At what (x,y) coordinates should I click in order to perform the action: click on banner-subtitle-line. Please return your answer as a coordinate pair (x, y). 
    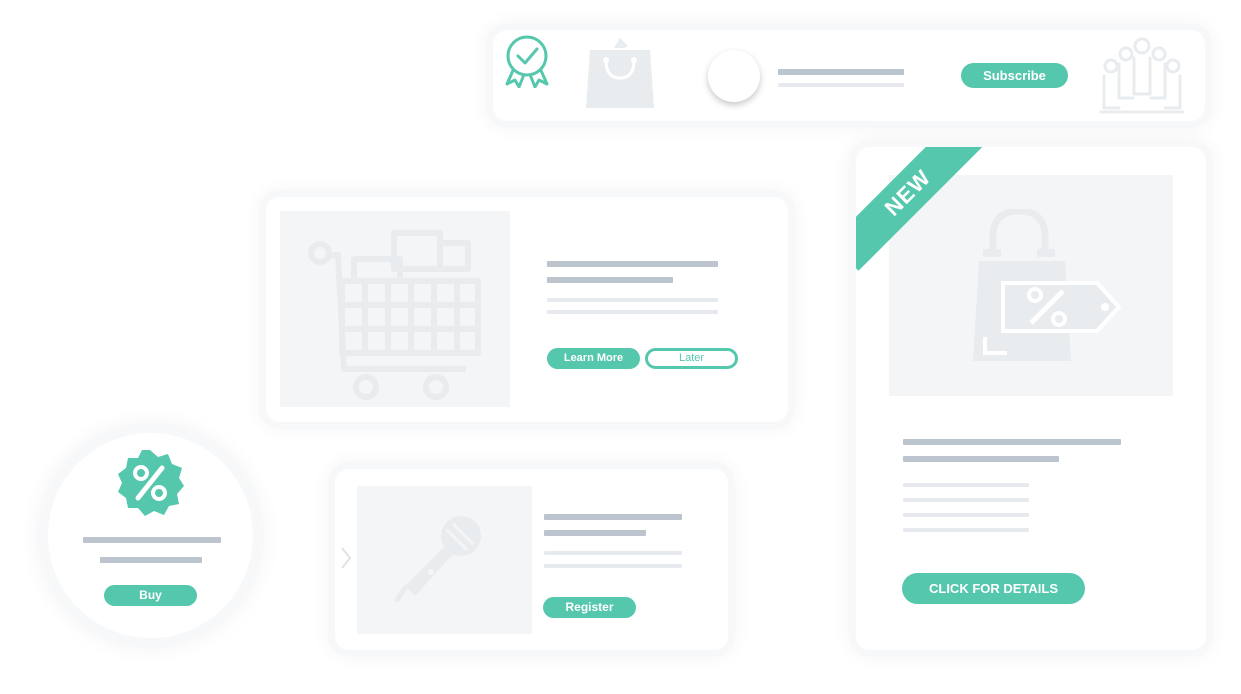
    Looking at the image, I should click on (841, 85).